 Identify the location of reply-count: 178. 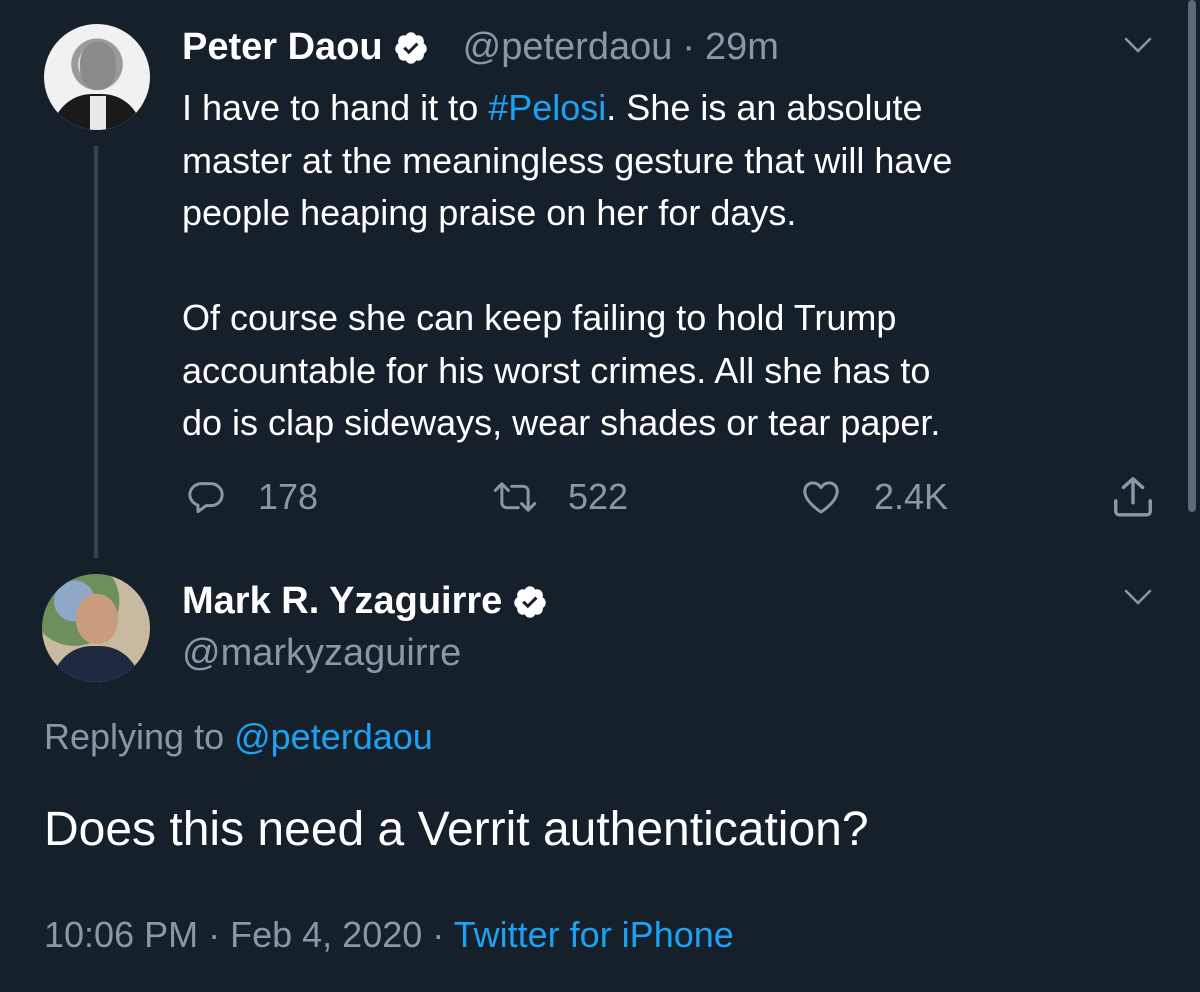
(288, 496).